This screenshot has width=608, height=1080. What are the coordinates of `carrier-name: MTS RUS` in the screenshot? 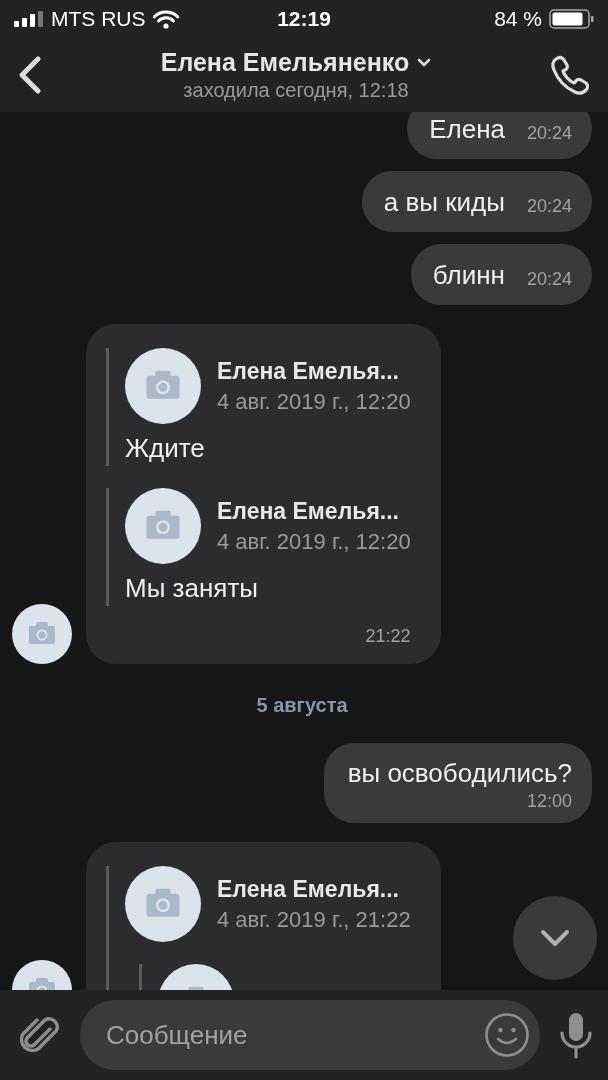 It's located at (98, 19).